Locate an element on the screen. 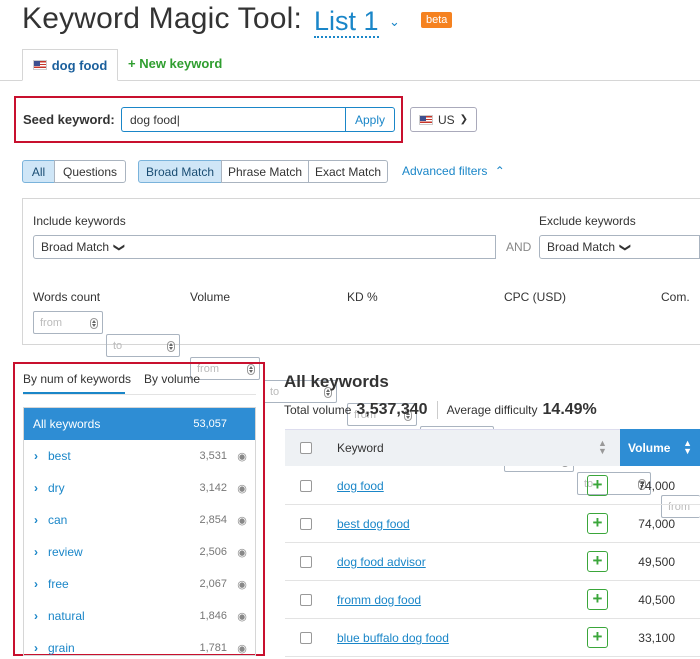  keyword-link: best dog food is located at coordinates (373, 524).